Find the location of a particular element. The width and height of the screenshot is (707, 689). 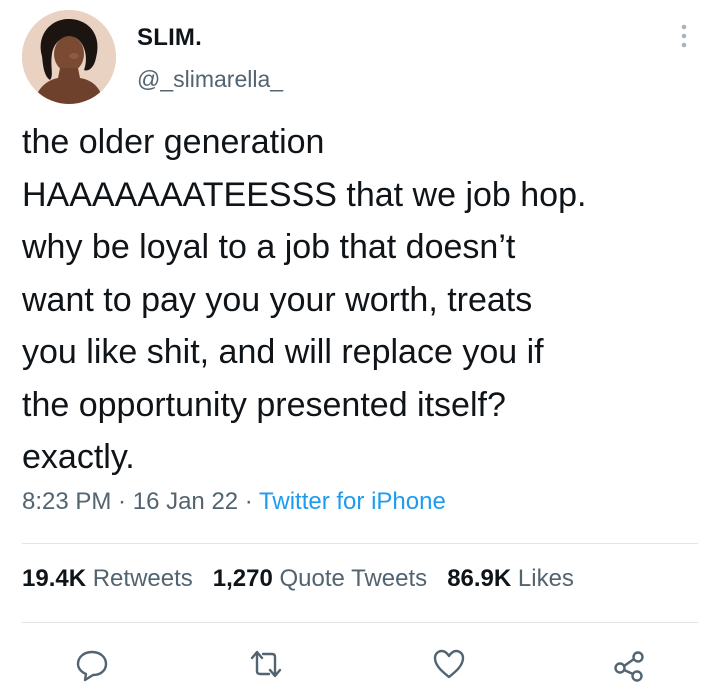

quote-tweets-stat: 1,270 Quote Tweets is located at coordinates (320, 578).